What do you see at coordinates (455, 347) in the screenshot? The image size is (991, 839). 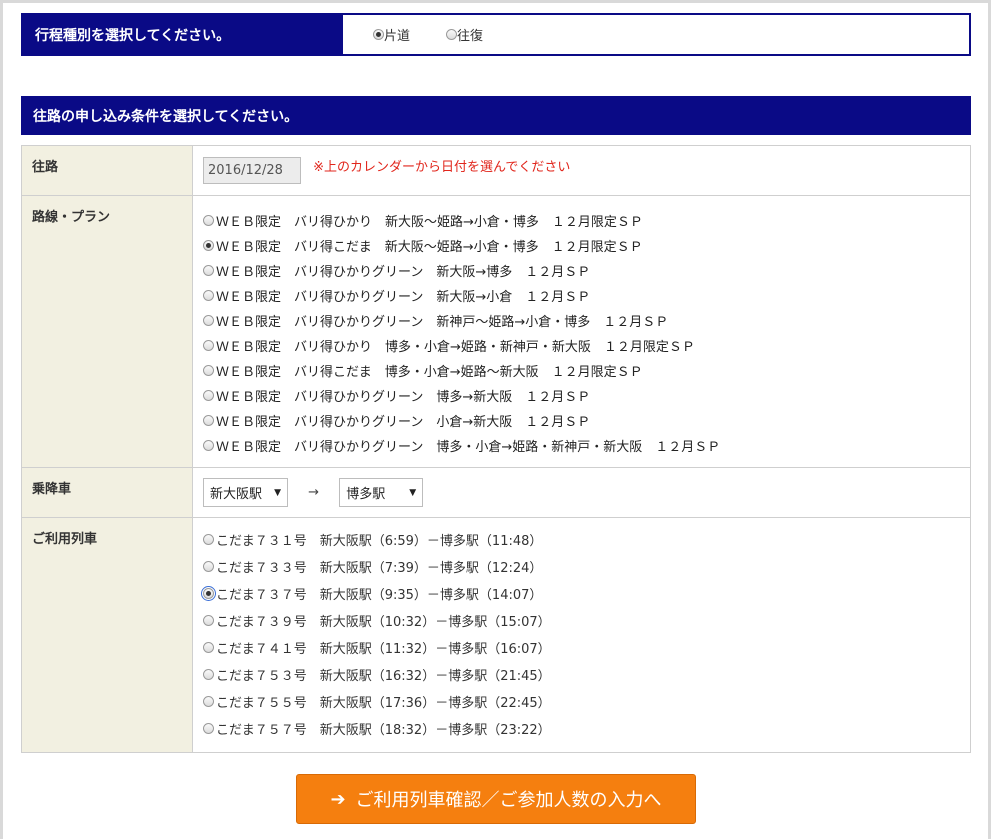 I see `plan-option-label: ＷＥＢ限定 バリ得ひかり 博多・小倉→姫路・新神戸・新大阪 １２月限定ＳＰ` at bounding box center [455, 347].